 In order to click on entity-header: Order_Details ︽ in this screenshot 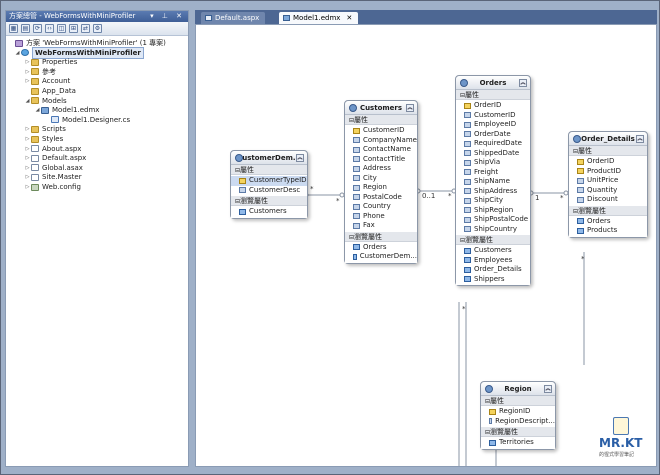, I will do `click(608, 139)`.